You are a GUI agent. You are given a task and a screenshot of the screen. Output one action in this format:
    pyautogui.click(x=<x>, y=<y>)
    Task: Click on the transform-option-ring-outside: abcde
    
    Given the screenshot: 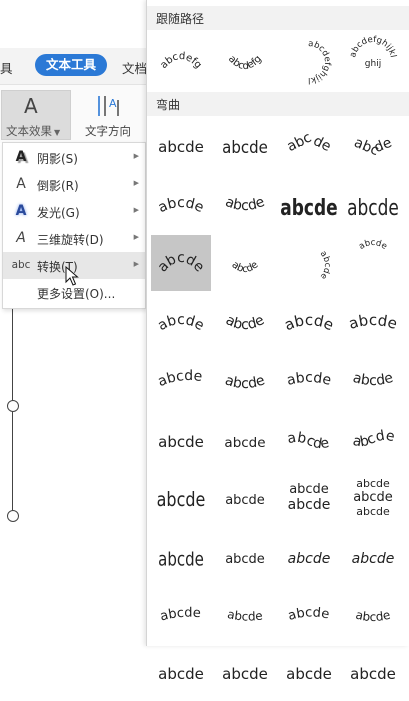 What is the action you would take?
    pyautogui.click(x=373, y=205)
    